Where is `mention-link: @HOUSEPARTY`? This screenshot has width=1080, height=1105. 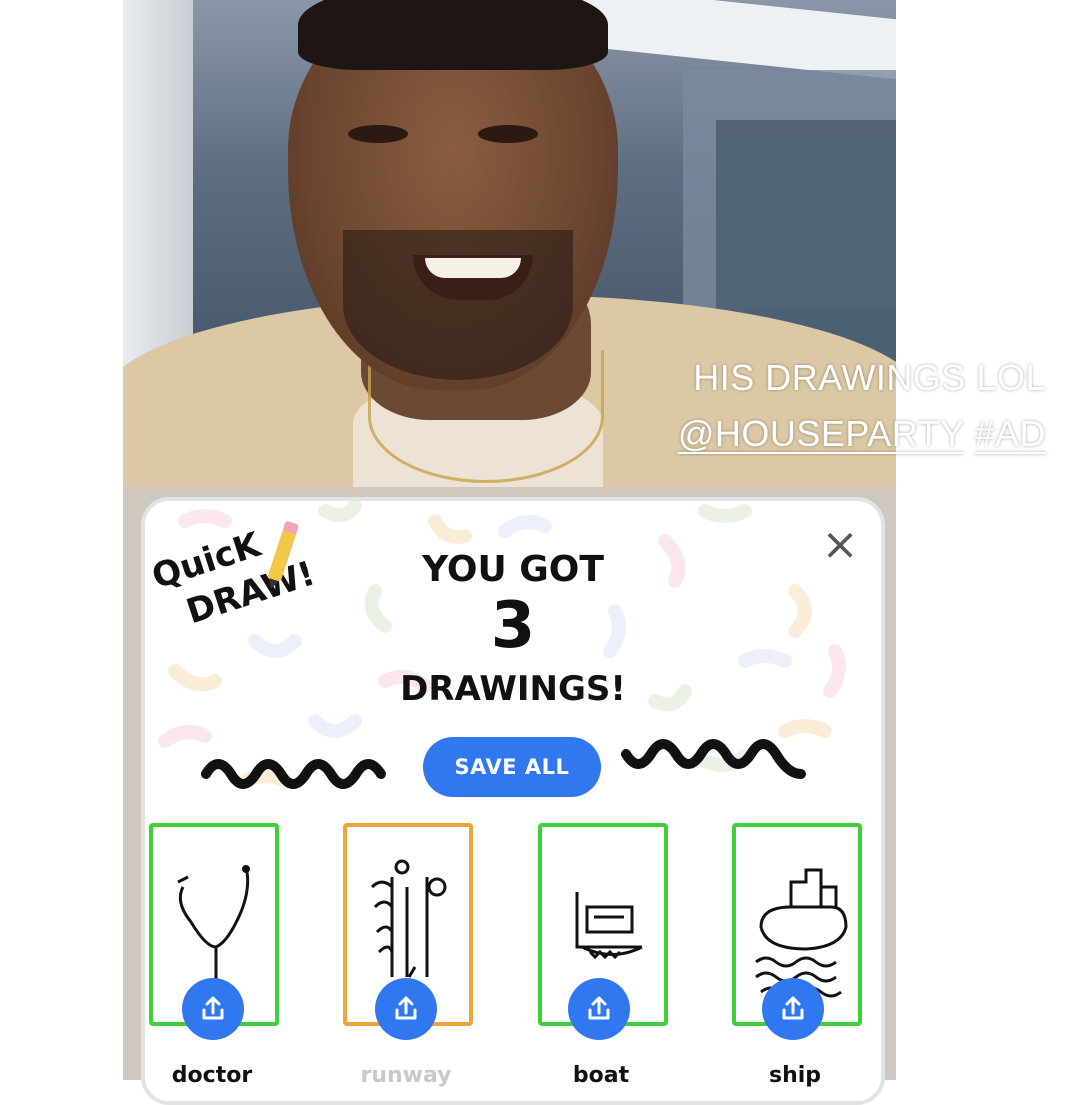 mention-link: @HOUSEPARTY is located at coordinates (821, 433).